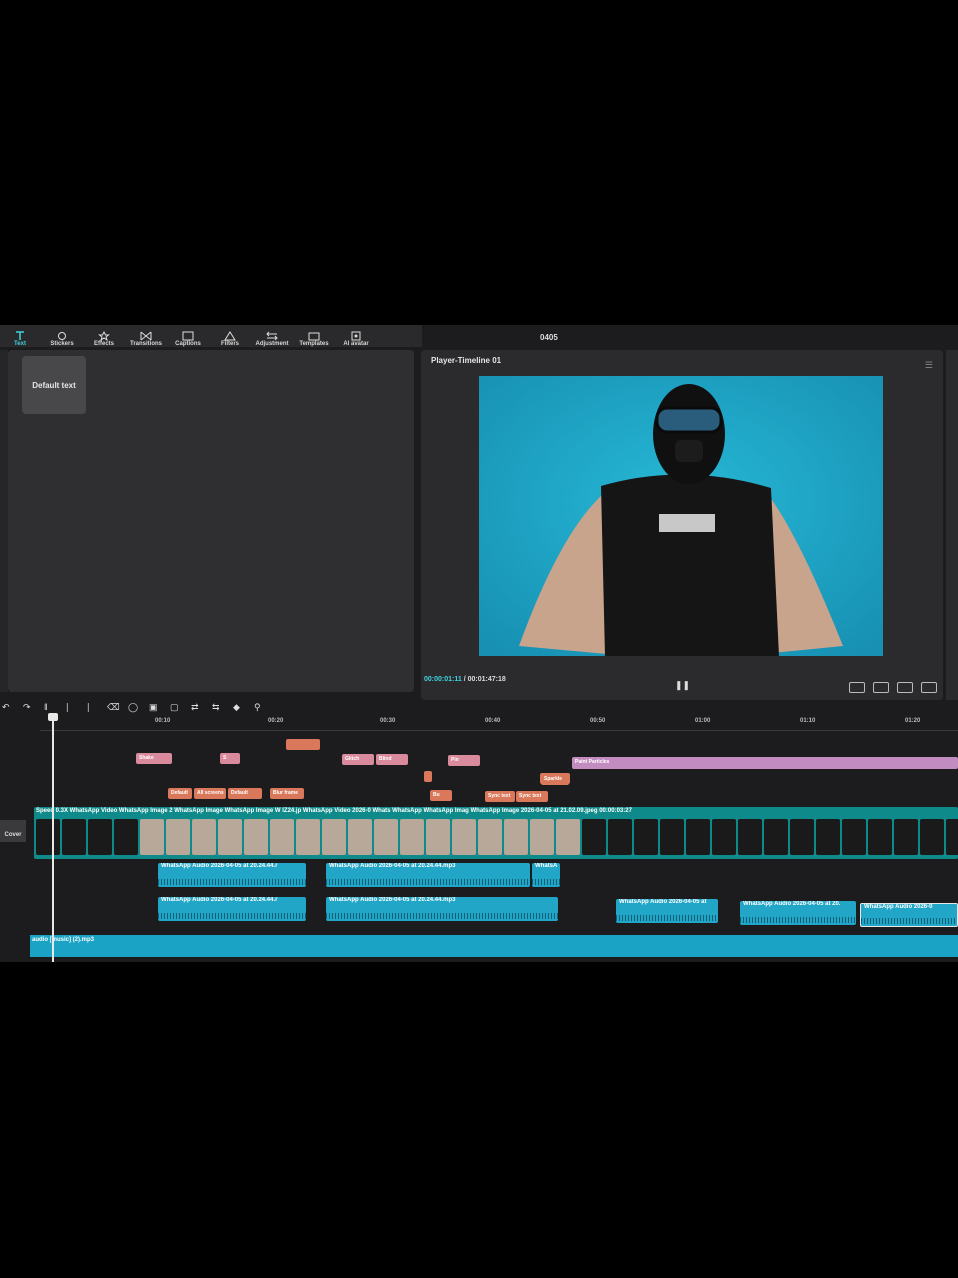 The image size is (958, 1278). Describe the element at coordinates (798, 913) in the screenshot. I see `audio-clip: WhatsApp Audio 2026-04-05 at 20.` at that location.